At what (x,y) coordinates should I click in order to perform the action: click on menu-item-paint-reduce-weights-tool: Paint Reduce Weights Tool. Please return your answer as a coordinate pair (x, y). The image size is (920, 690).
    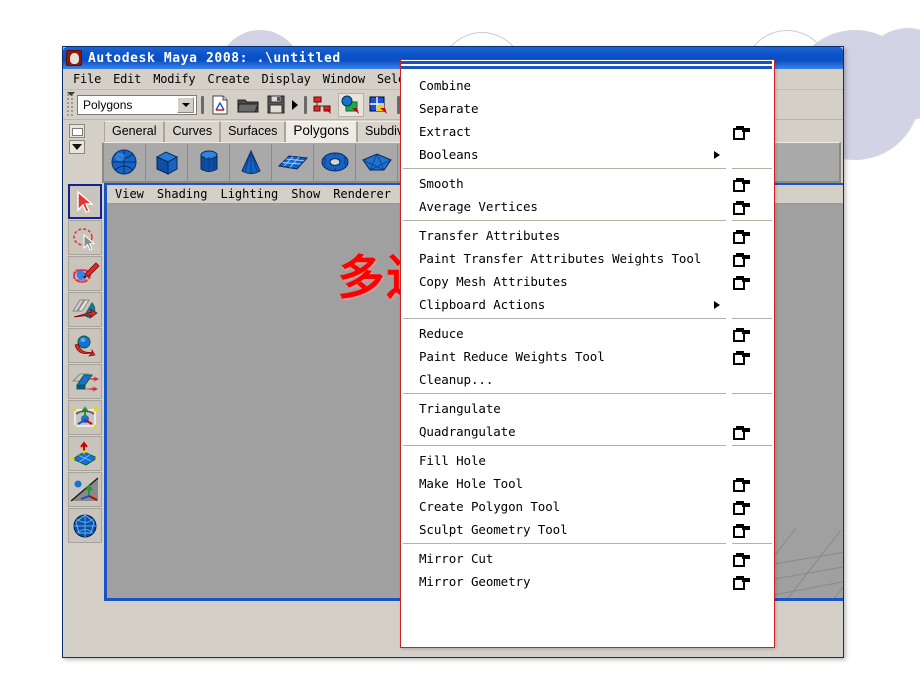
    Looking at the image, I should click on (587, 356).